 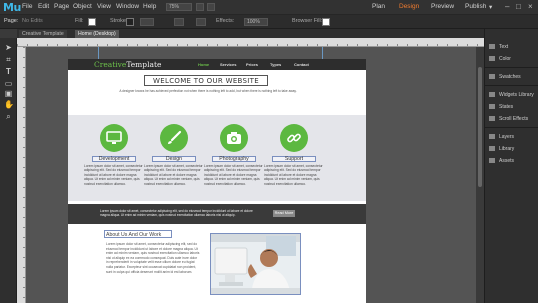 I want to click on publish-dropdown-icon: ▾, so click(x=490, y=7).